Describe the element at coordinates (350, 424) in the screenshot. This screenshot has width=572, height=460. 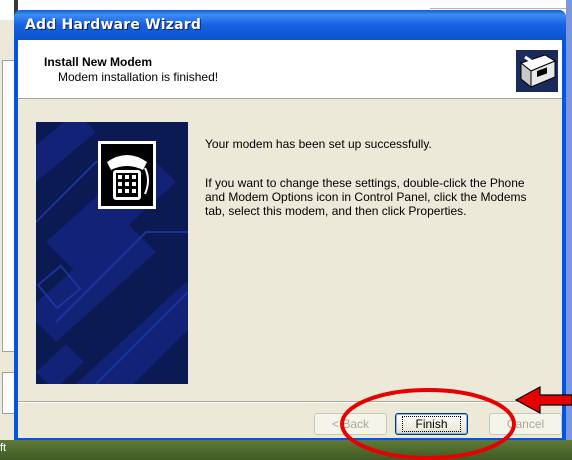
I see `back-button: < Back` at that location.